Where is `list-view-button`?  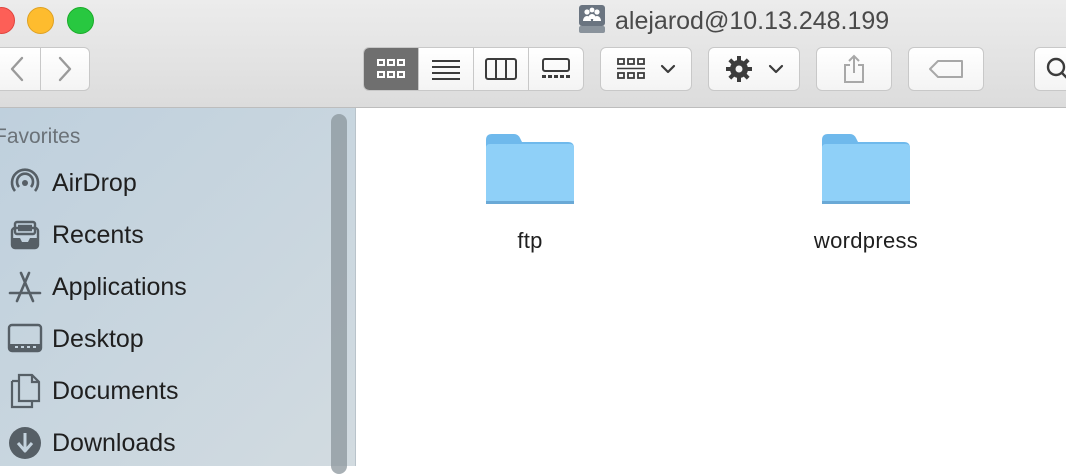 list-view-button is located at coordinates (445, 69).